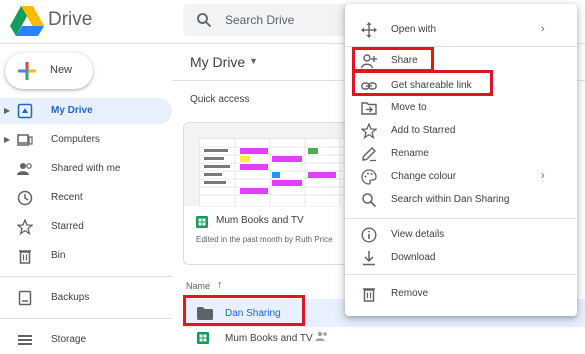 The image size is (585, 354). Describe the element at coordinates (369, 235) in the screenshot. I see `info-icon` at that location.